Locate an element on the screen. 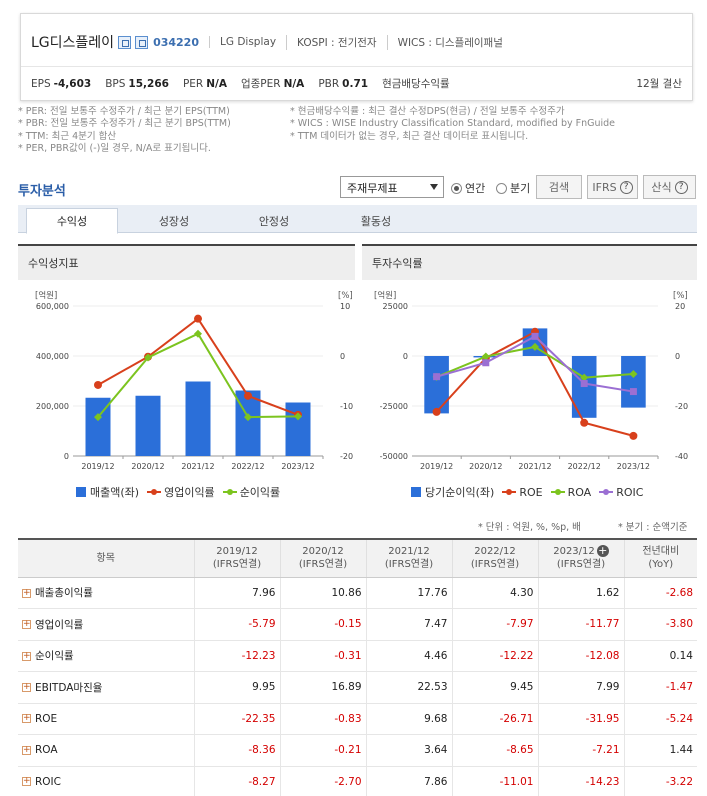 The image size is (707, 796). stat-pbr: PBR 0.71 is located at coordinates (343, 83).